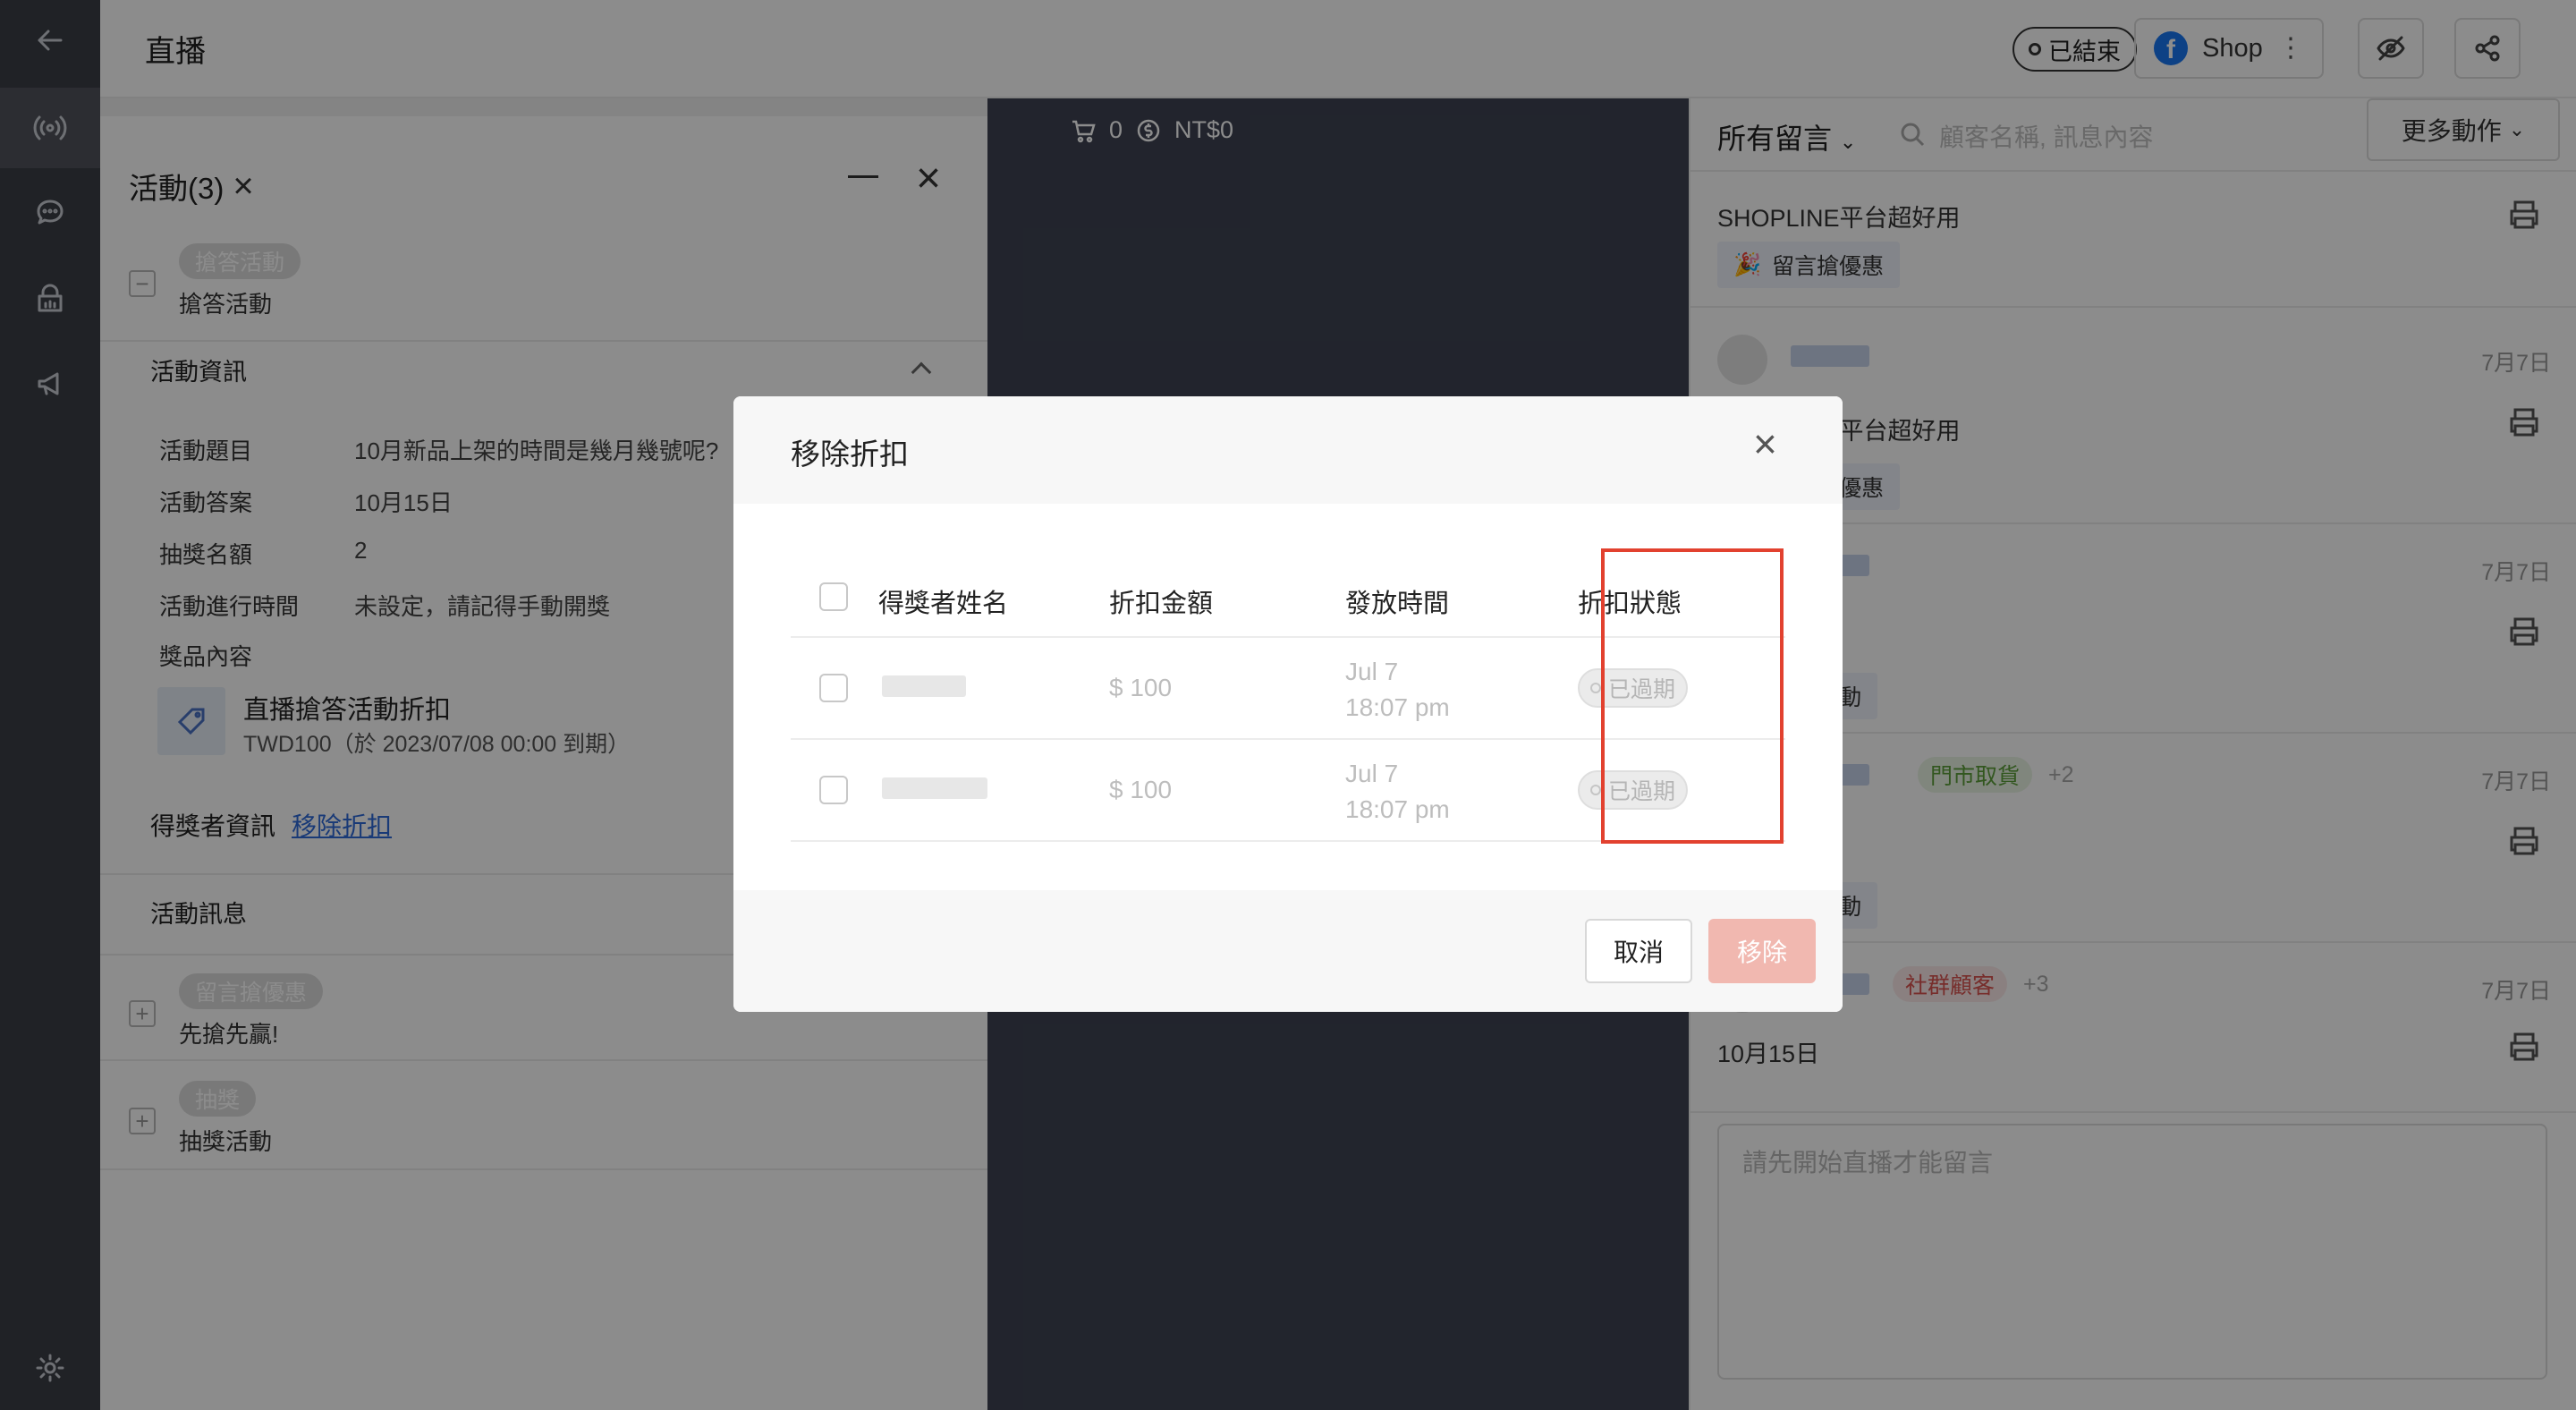 The height and width of the screenshot is (1410, 2576). Describe the element at coordinates (1762, 951) in the screenshot. I see `remove-button: 移除` at that location.